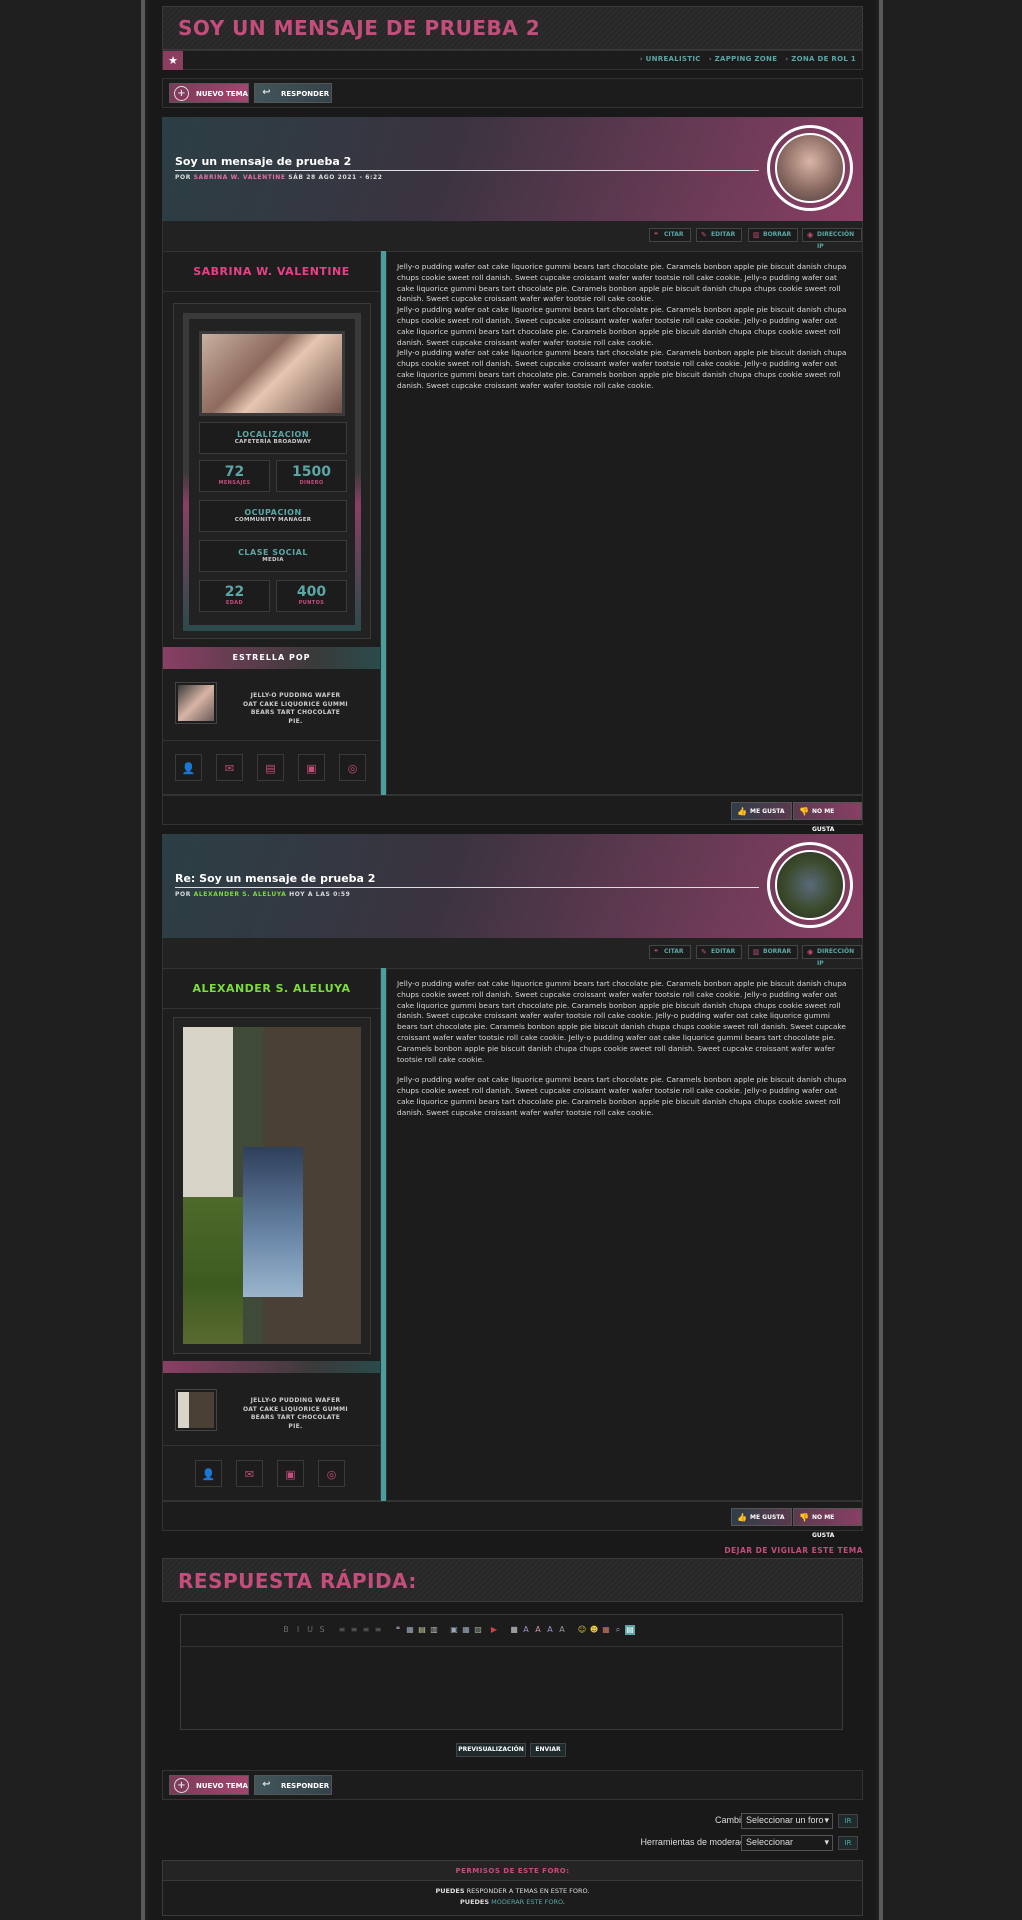  What do you see at coordinates (271, 989) in the screenshot?
I see `author-name: ALEXANDER S. ALELUYA` at bounding box center [271, 989].